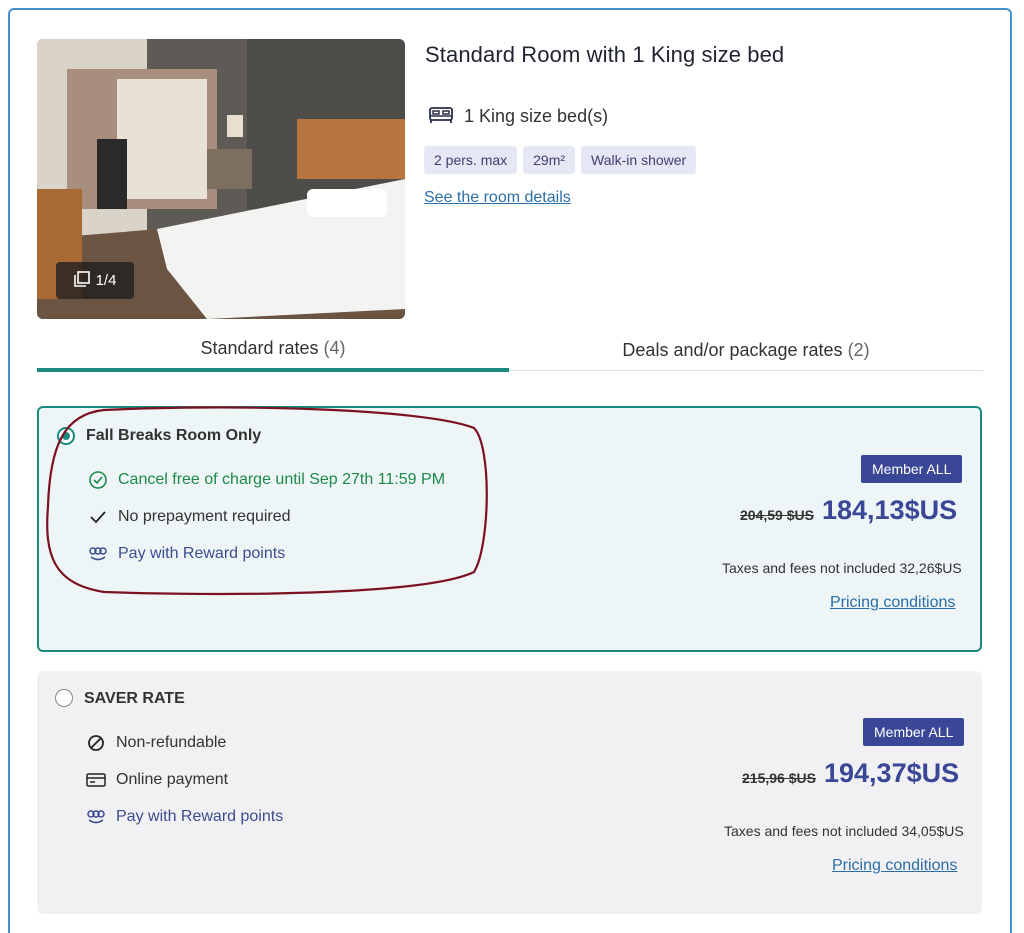 The image size is (1024, 933). I want to click on gallery-icon, so click(81, 280).